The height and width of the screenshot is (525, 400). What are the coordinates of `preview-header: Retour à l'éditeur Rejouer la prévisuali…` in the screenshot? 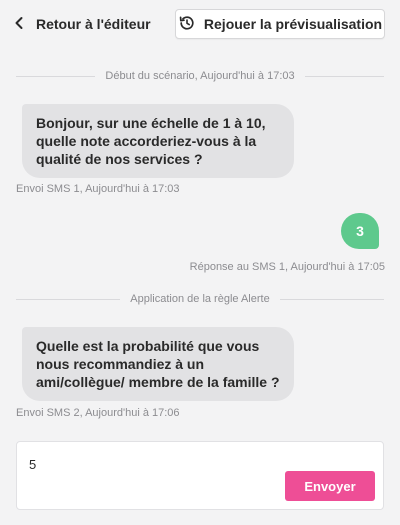 It's located at (200, 24).